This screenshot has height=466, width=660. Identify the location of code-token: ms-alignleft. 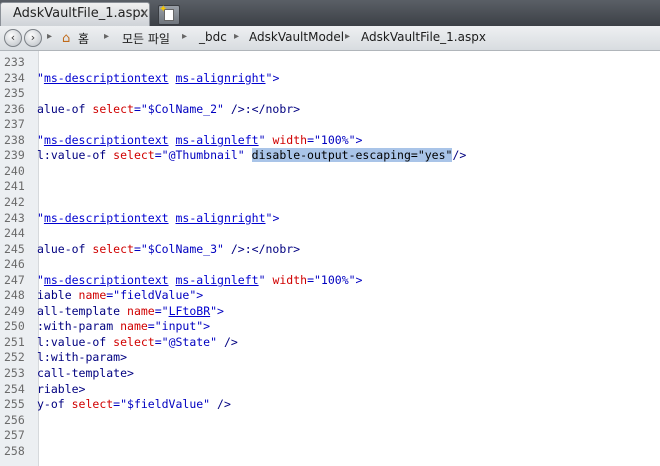
(217, 279).